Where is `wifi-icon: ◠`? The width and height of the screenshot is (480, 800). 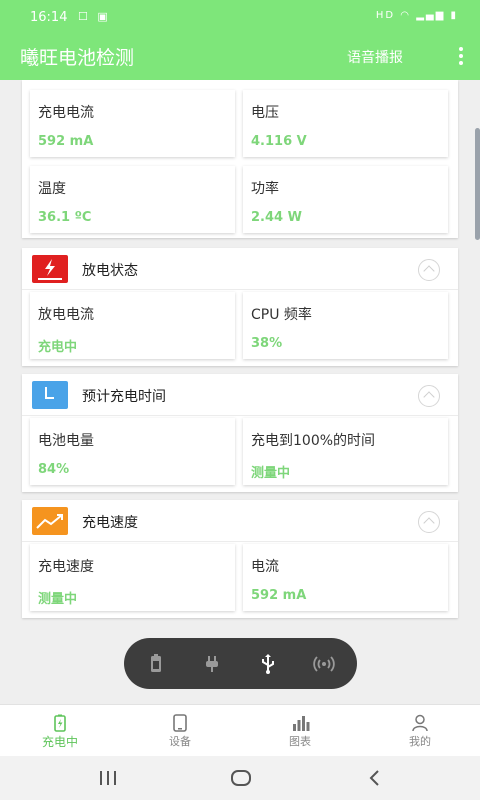 wifi-icon: ◠ is located at coordinates (406, 15).